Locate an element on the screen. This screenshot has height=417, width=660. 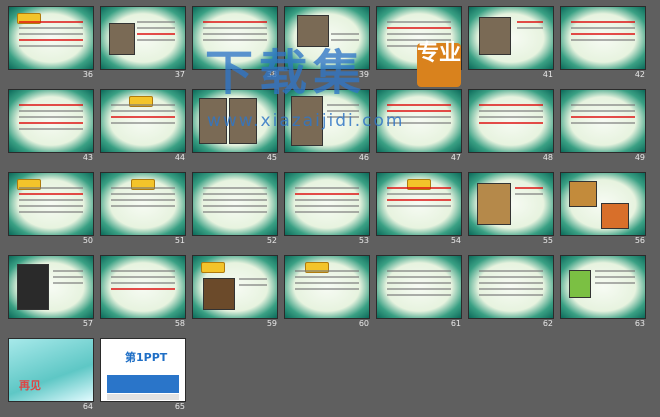
slide-thumbnail: 36 is located at coordinates (52, 44).